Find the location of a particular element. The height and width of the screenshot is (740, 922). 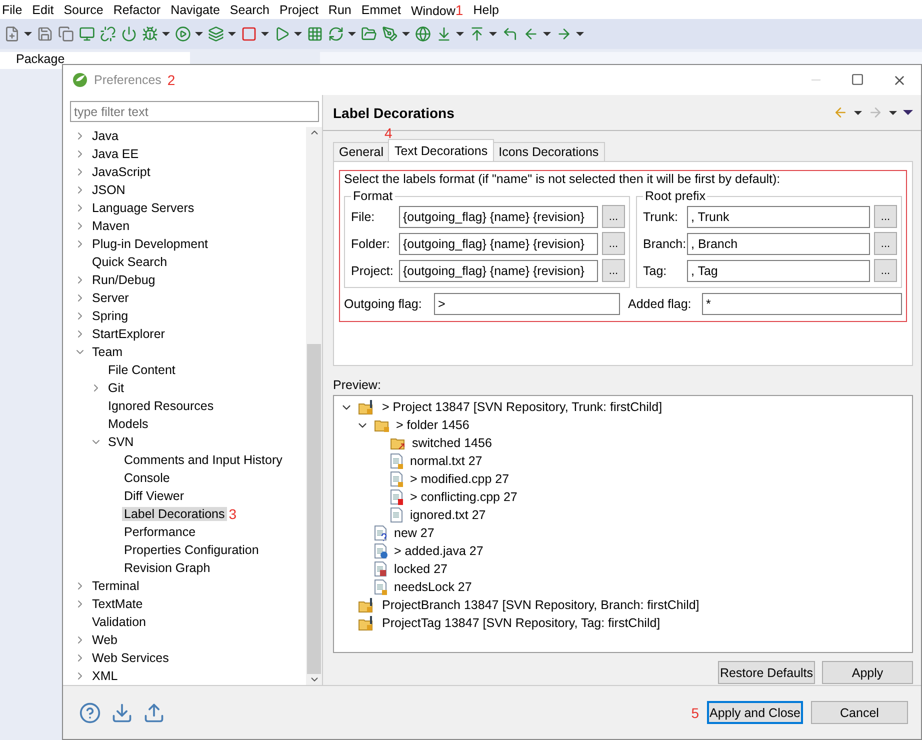

tree-item: Revision Graph is located at coordinates (167, 568).